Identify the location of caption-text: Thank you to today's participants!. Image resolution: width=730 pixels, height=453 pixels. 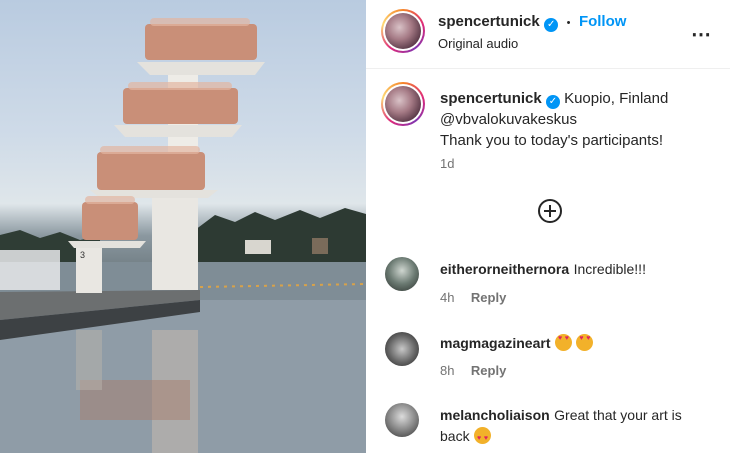
(551, 140).